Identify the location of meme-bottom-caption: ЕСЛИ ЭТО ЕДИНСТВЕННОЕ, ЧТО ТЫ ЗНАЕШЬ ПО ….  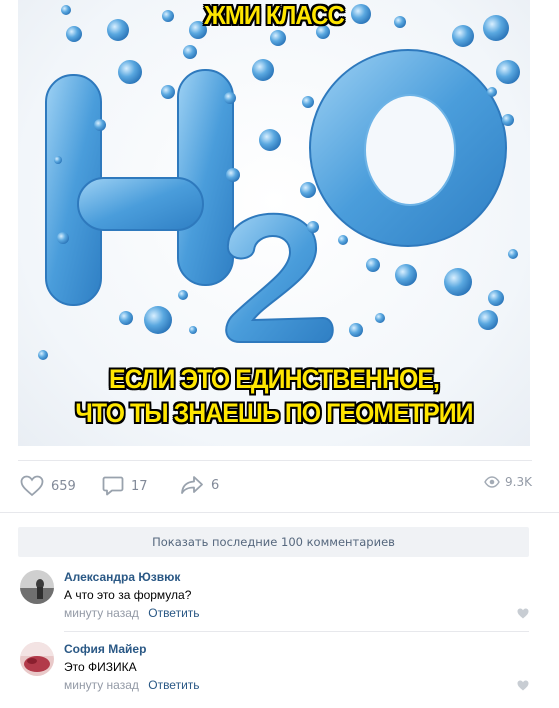
(273, 396).